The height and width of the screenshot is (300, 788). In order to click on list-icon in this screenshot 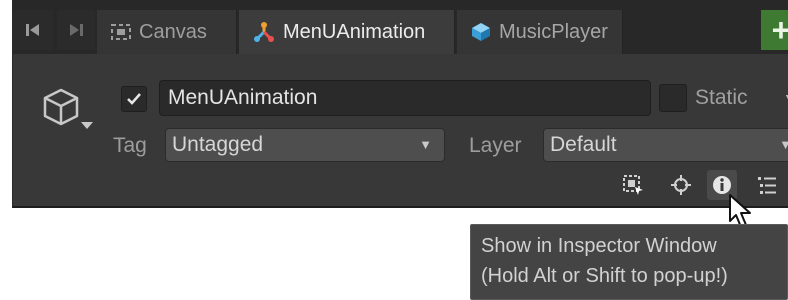, I will do `click(767, 185)`.